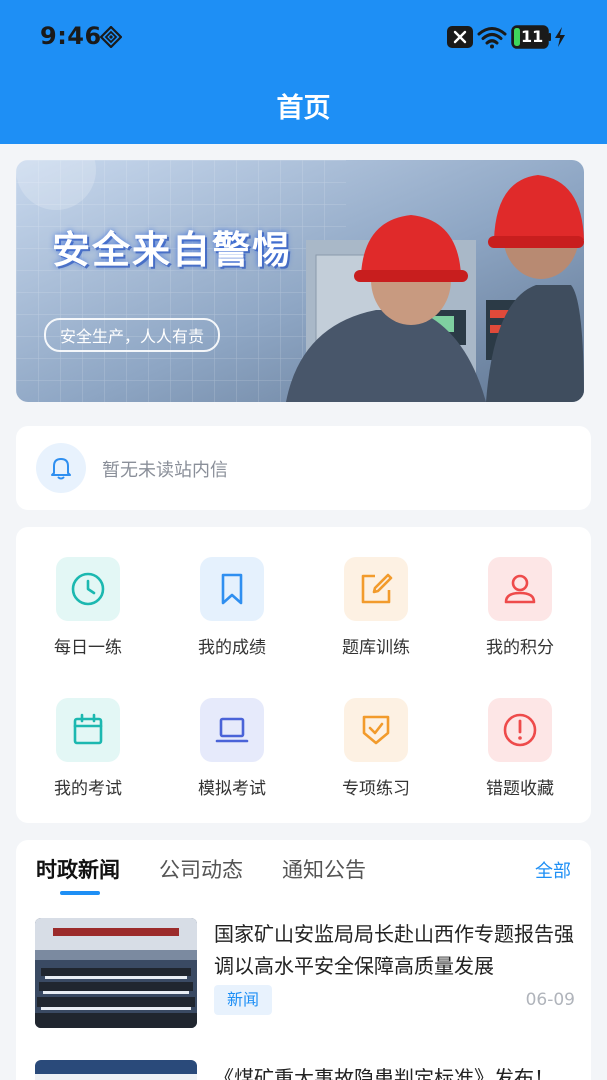 The width and height of the screenshot is (607, 1080). I want to click on charging-icon, so click(560, 39).